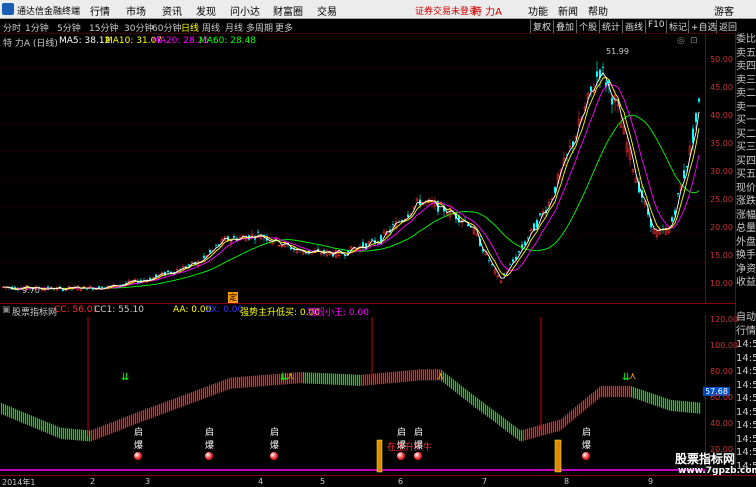 The width and height of the screenshot is (756, 487). Describe the element at coordinates (100, 10) in the screenshot. I see `menu-market-quotes: 行情` at that location.